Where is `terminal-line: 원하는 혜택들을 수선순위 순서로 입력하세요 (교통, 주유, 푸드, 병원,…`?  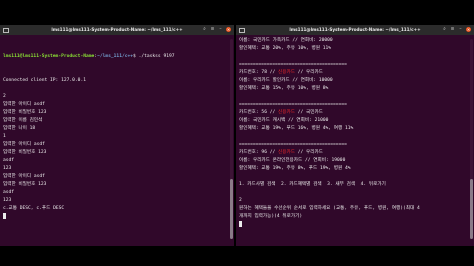 terminal-line: 원하는 혜택들을 수선순위 순서로 입력하세요 (교통, 주유, 푸드, 병원,… is located at coordinates (329, 208).